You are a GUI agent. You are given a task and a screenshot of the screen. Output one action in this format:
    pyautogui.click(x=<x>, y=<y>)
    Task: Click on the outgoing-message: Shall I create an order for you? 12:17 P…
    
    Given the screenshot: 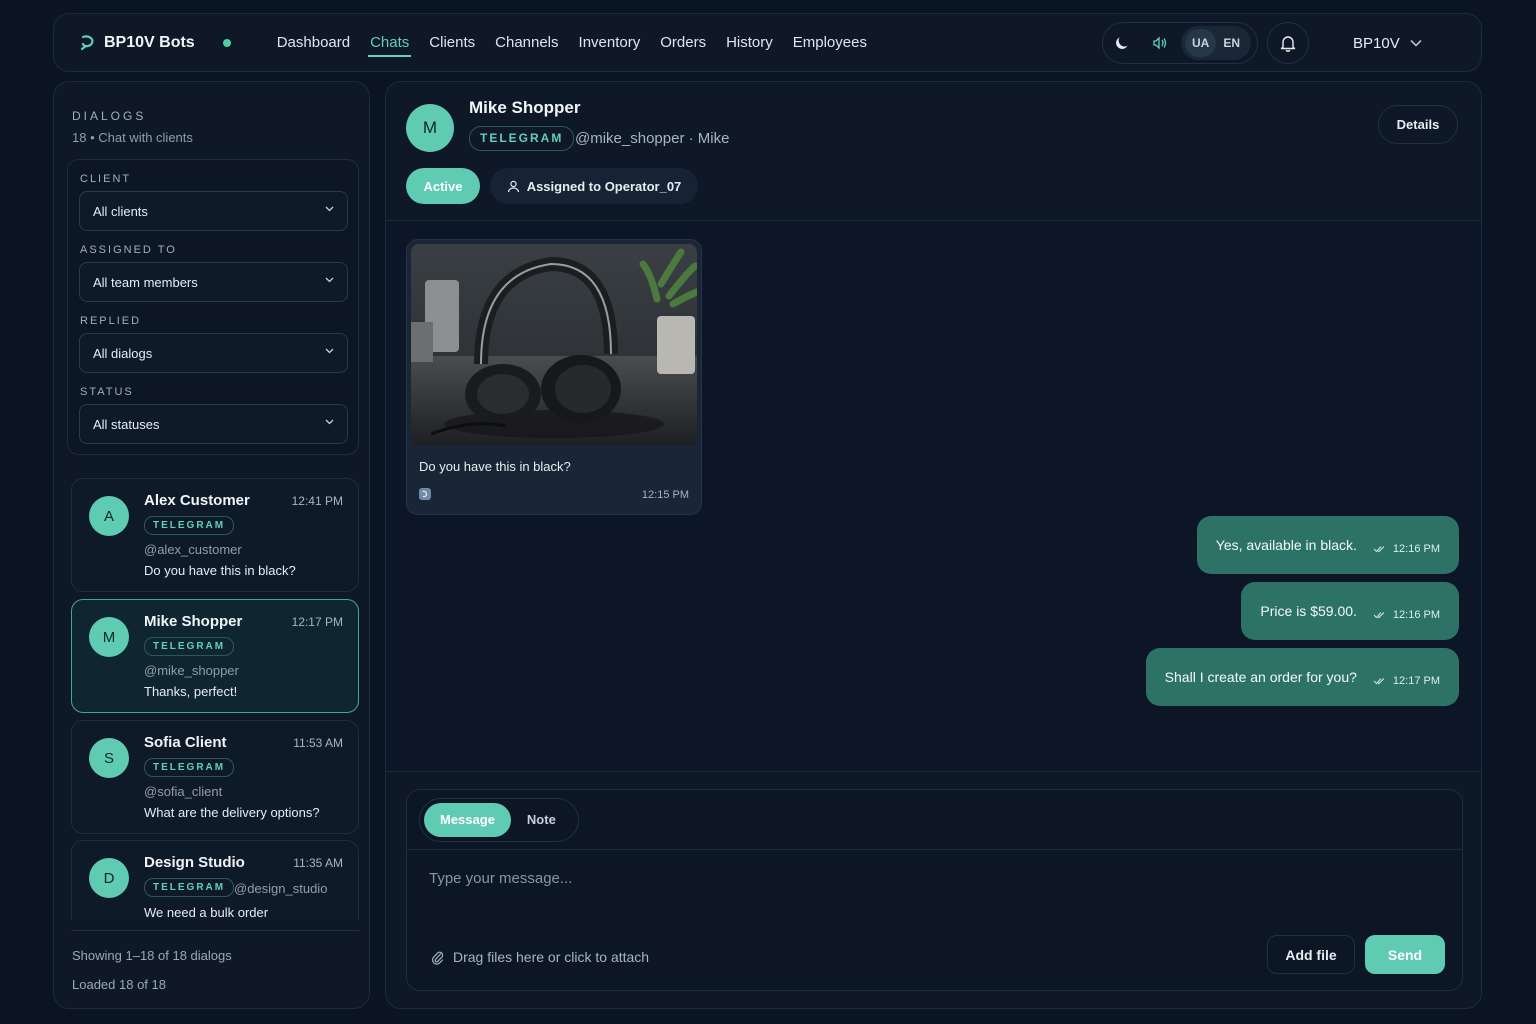 What is the action you would take?
    pyautogui.click(x=1302, y=677)
    